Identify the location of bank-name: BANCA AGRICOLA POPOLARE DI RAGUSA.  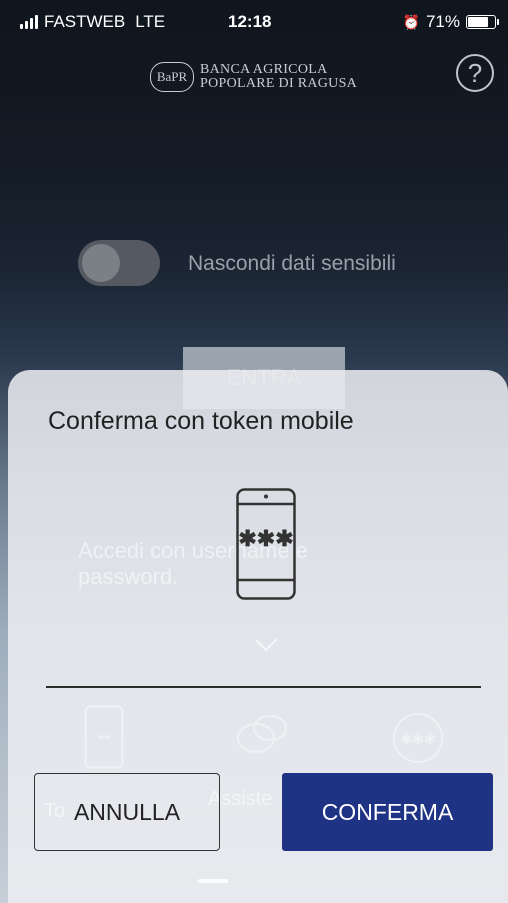
(278, 77).